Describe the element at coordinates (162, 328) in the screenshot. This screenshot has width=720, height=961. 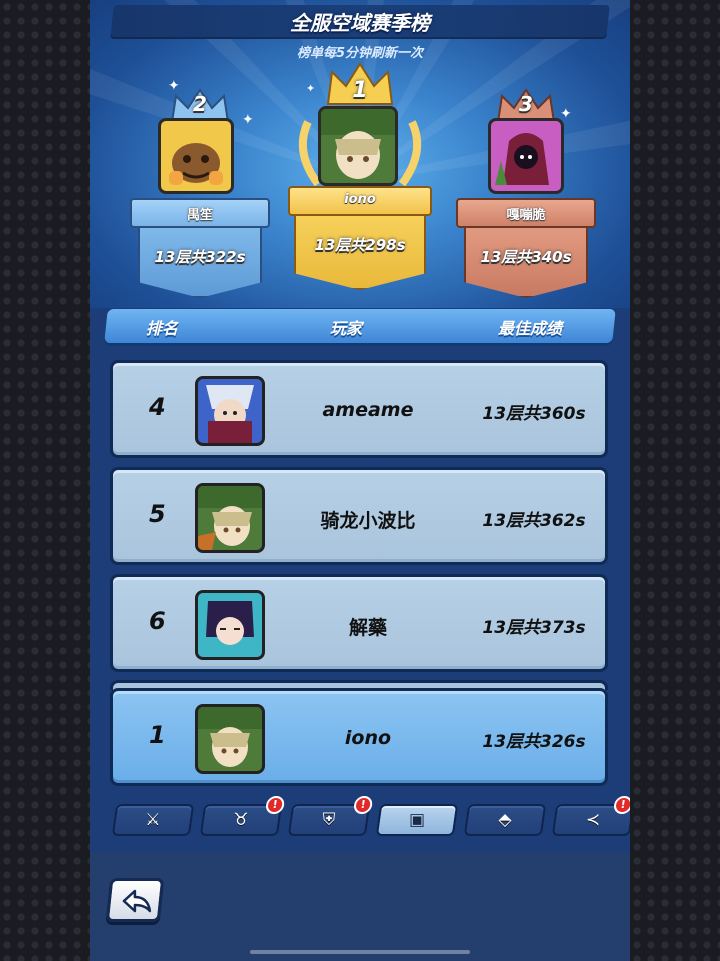
I see `column-rank-header: 排名` at that location.